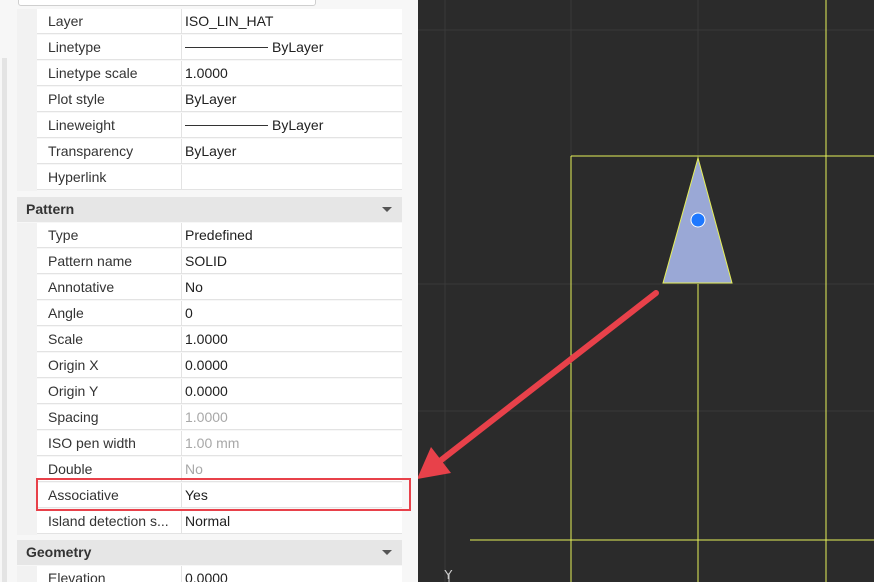 The height and width of the screenshot is (582, 874). I want to click on property-label: Linetype scale, so click(93, 73).